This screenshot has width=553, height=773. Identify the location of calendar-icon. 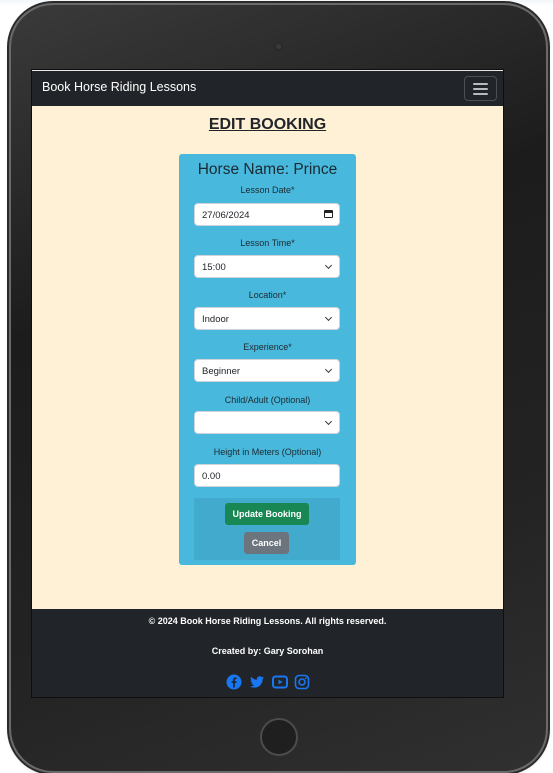
(328, 214).